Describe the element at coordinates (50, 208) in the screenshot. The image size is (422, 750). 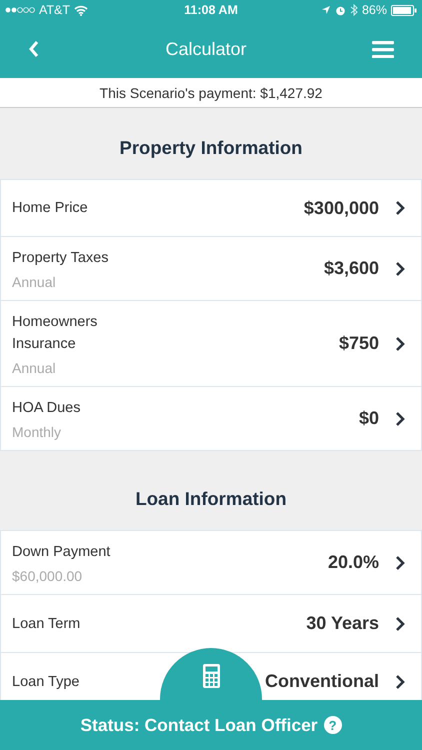
I see `row-label: Home Price` at that location.